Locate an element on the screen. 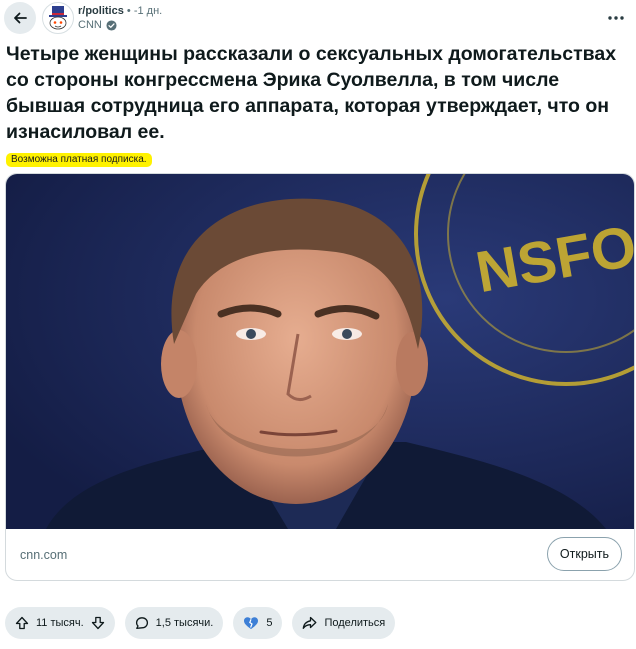 This screenshot has height=649, width=636. upvote-button is located at coordinates (22, 623).